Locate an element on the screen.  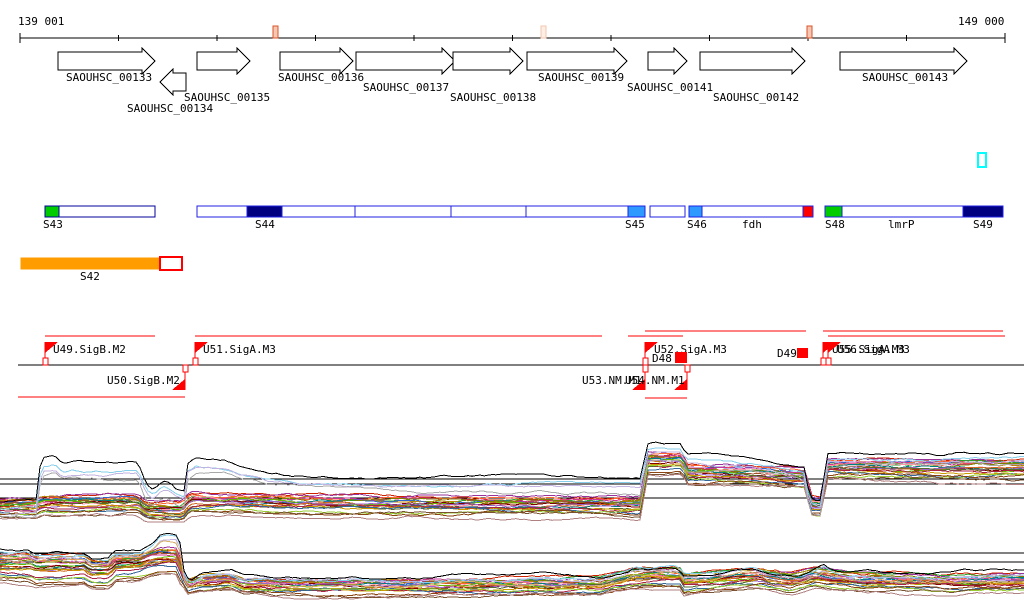
segment-label: fdh is located at coordinates (752, 224).